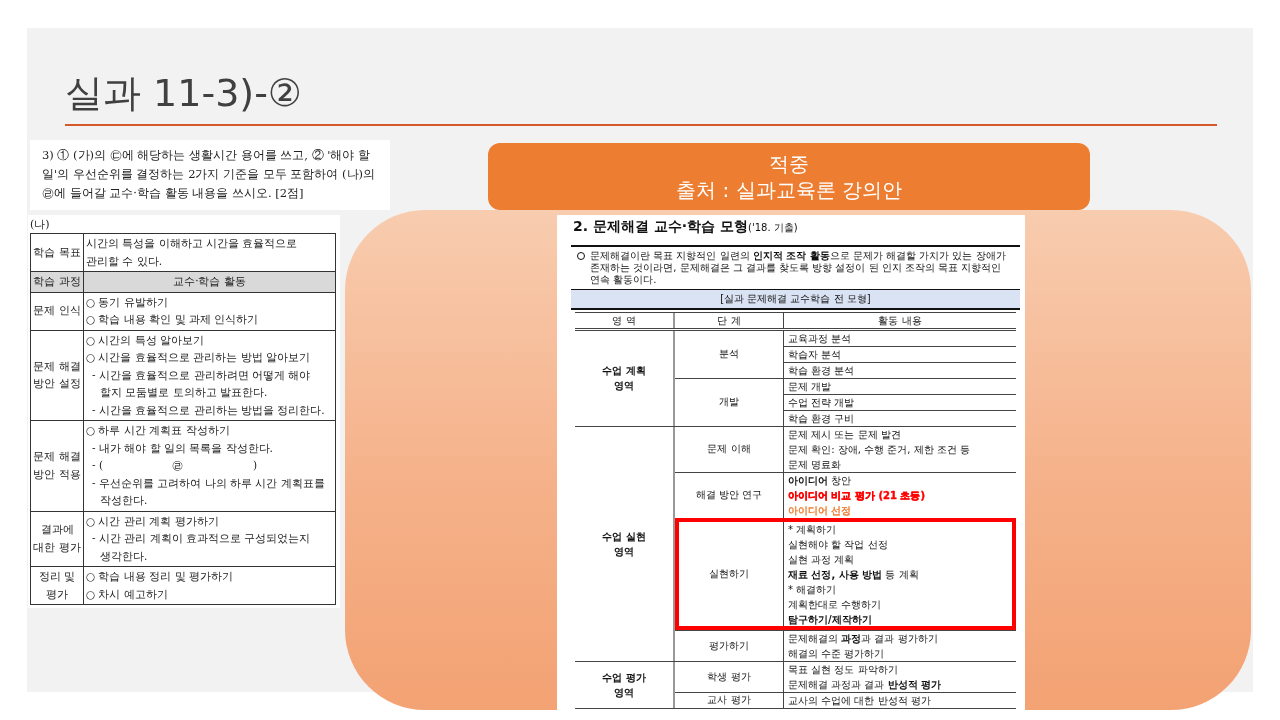 The width and height of the screenshot is (1280, 720). I want to click on column-header: 활동 내용, so click(900, 320).